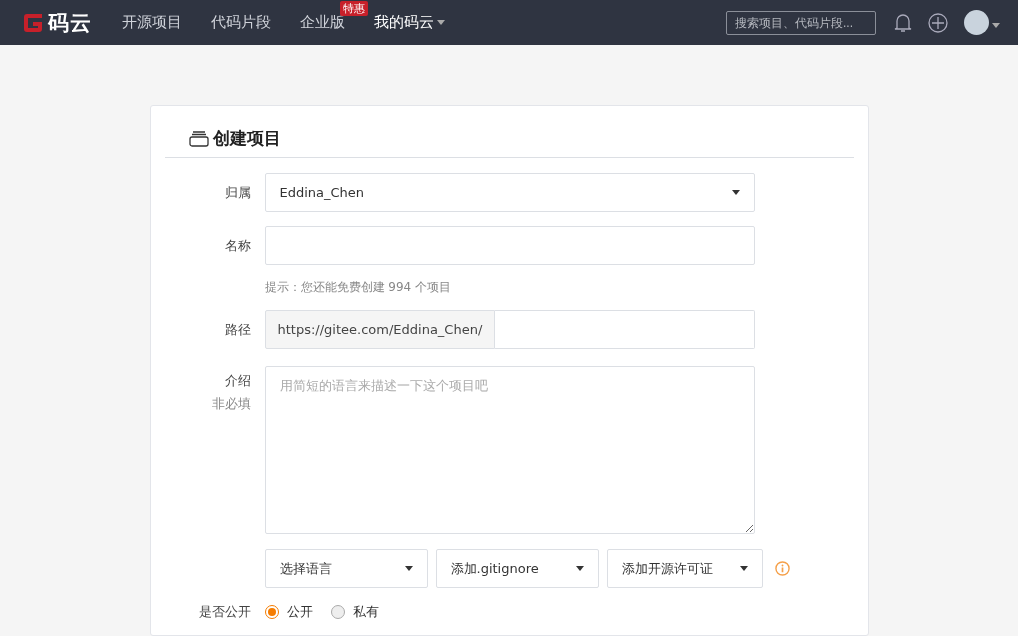 Image resolution: width=1018 pixels, height=636 pixels. I want to click on dropdown-select: 添加开源许可证, so click(684, 568).